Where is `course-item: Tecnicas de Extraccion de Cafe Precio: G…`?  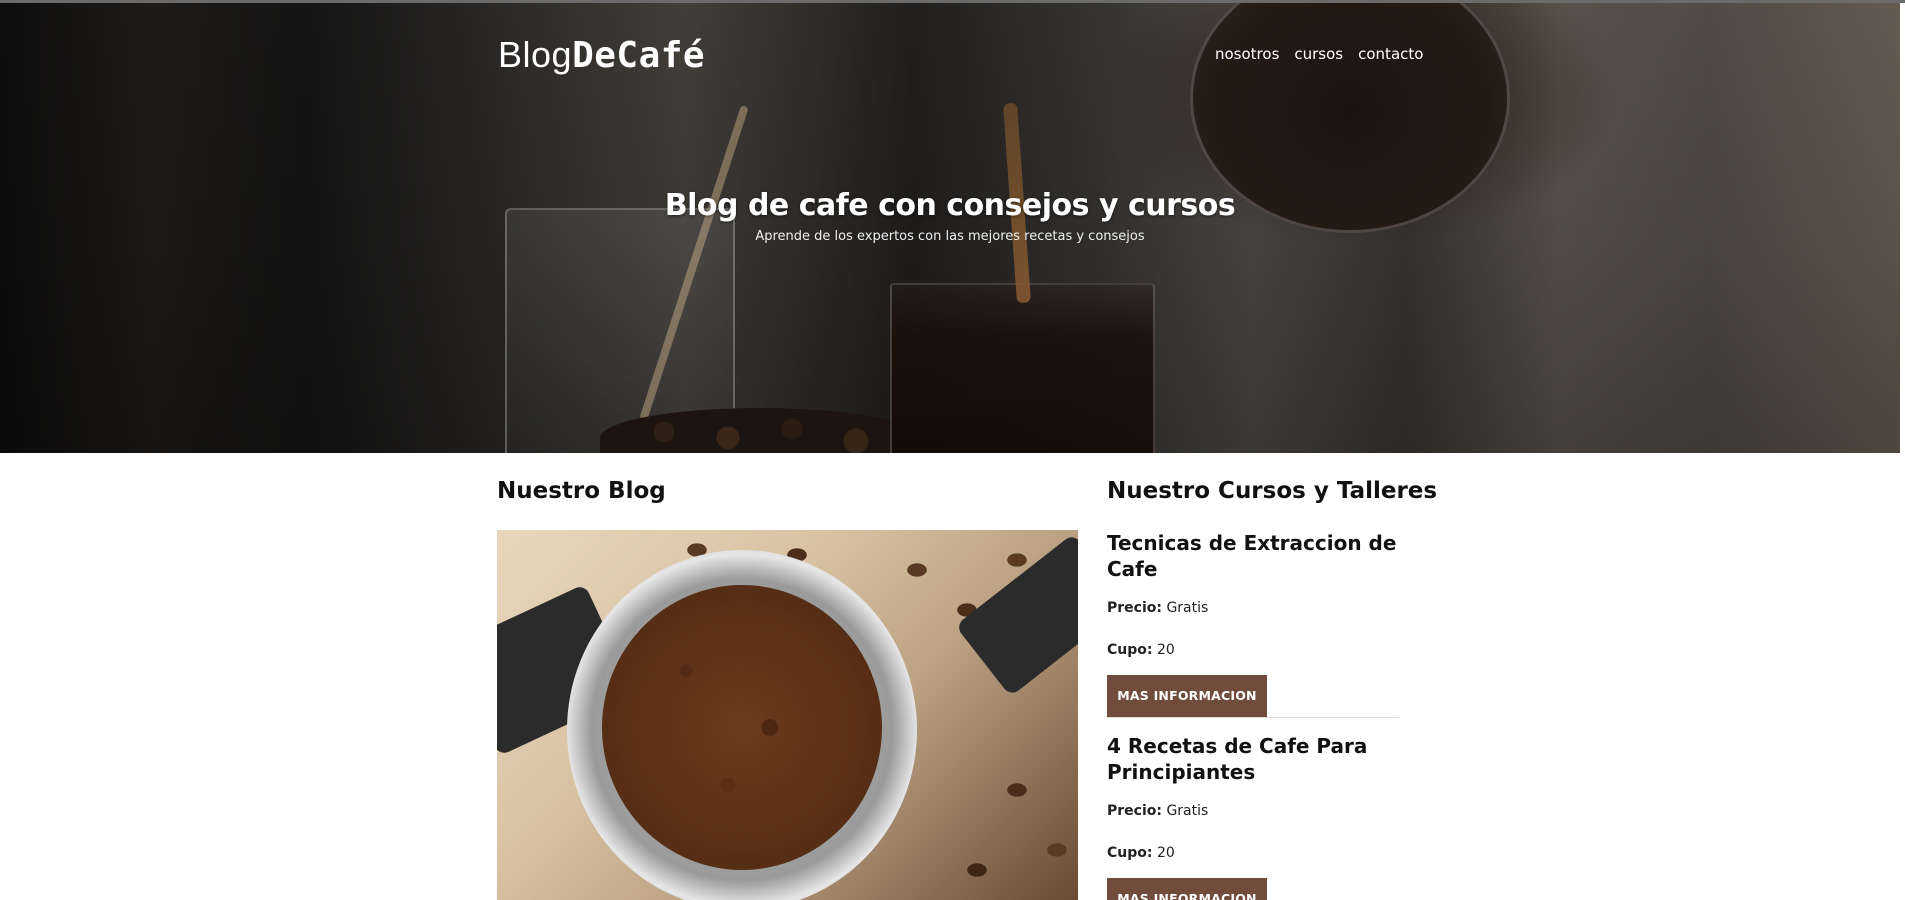
course-item: Tecnicas de Extraccion de Cafe Precio: G… is located at coordinates (1253, 623).